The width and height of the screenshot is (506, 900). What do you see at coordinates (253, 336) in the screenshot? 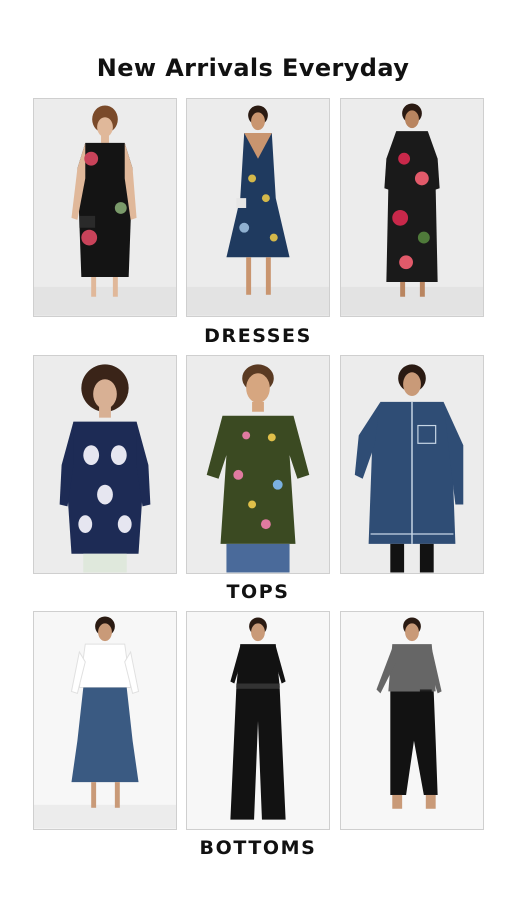
I see `section-label-dresses: DRESSES` at bounding box center [253, 336].